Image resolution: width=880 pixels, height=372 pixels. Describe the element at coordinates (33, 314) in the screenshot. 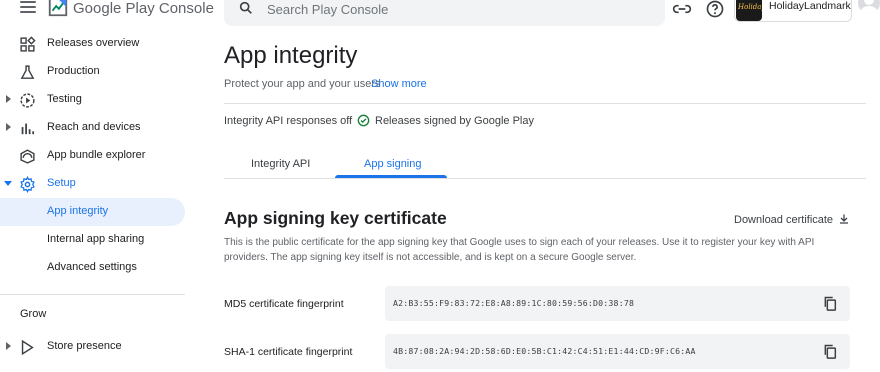

I see `sidebar-section-grow: Grow` at that location.